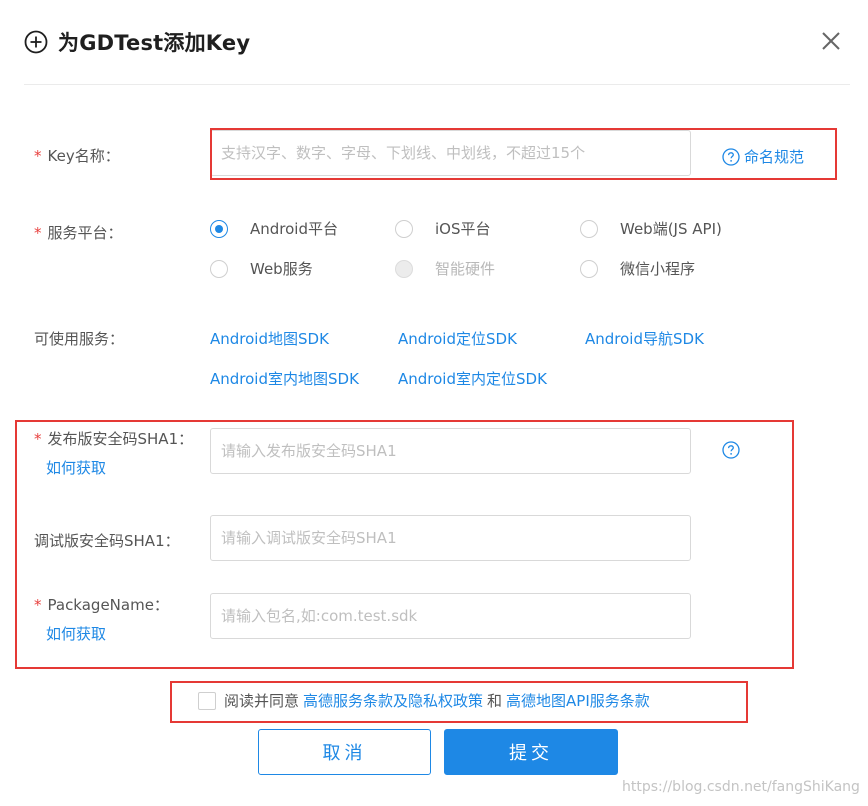 The height and width of the screenshot is (806, 868). What do you see at coordinates (79, 339) in the screenshot?
I see `services-label: 可使用服务：` at bounding box center [79, 339].